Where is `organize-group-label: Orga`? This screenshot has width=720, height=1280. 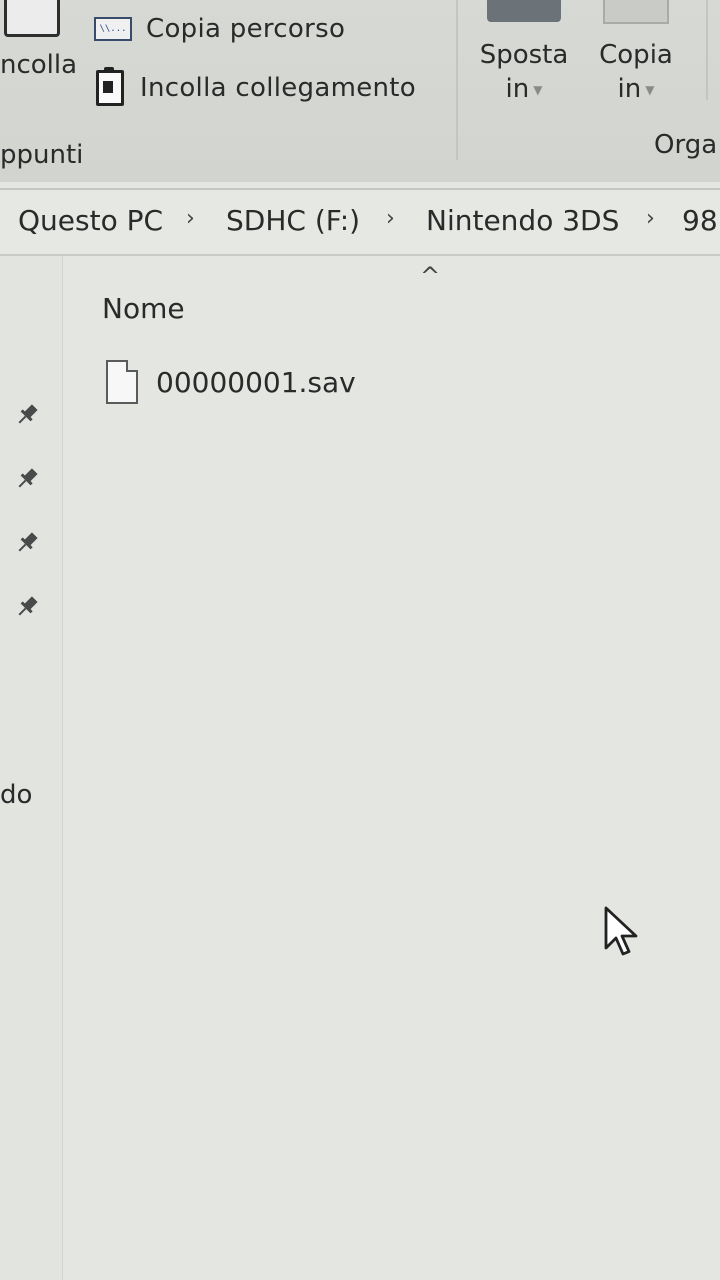 organize-group-label: Orga is located at coordinates (686, 145).